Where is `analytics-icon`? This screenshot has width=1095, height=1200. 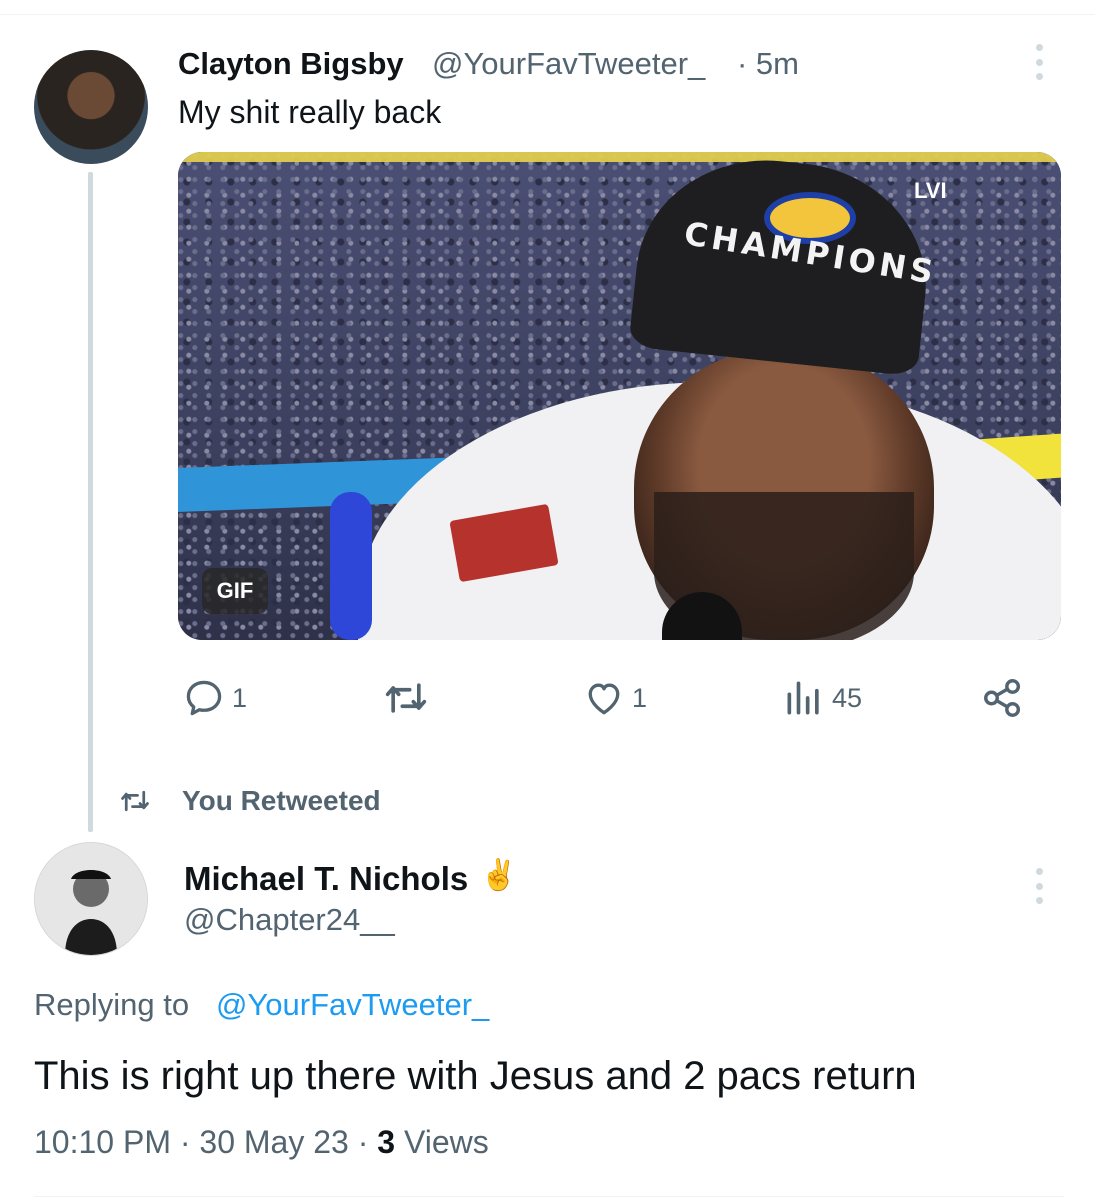 analytics-icon is located at coordinates (804, 698).